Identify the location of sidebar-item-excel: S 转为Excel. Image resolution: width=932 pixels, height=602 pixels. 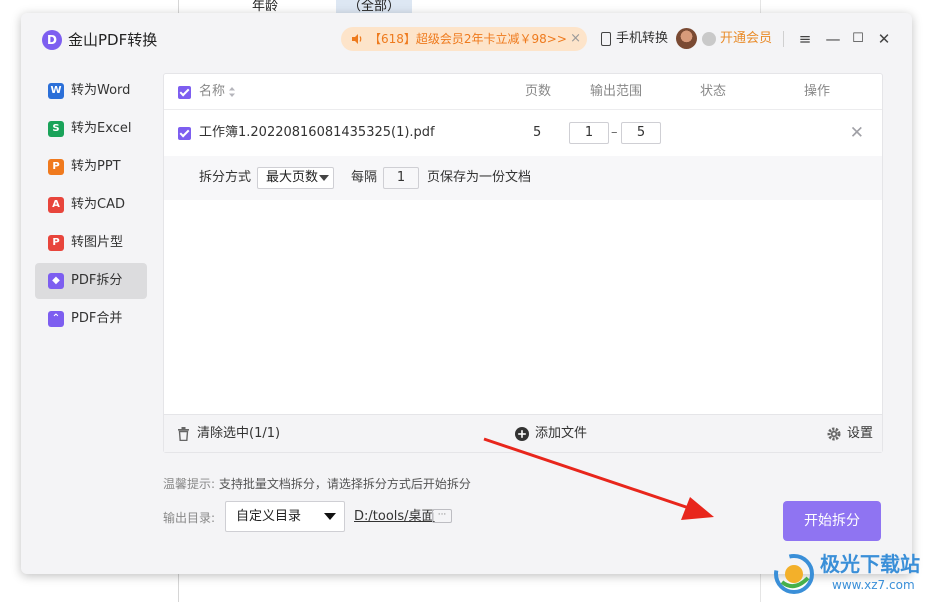
(91, 129).